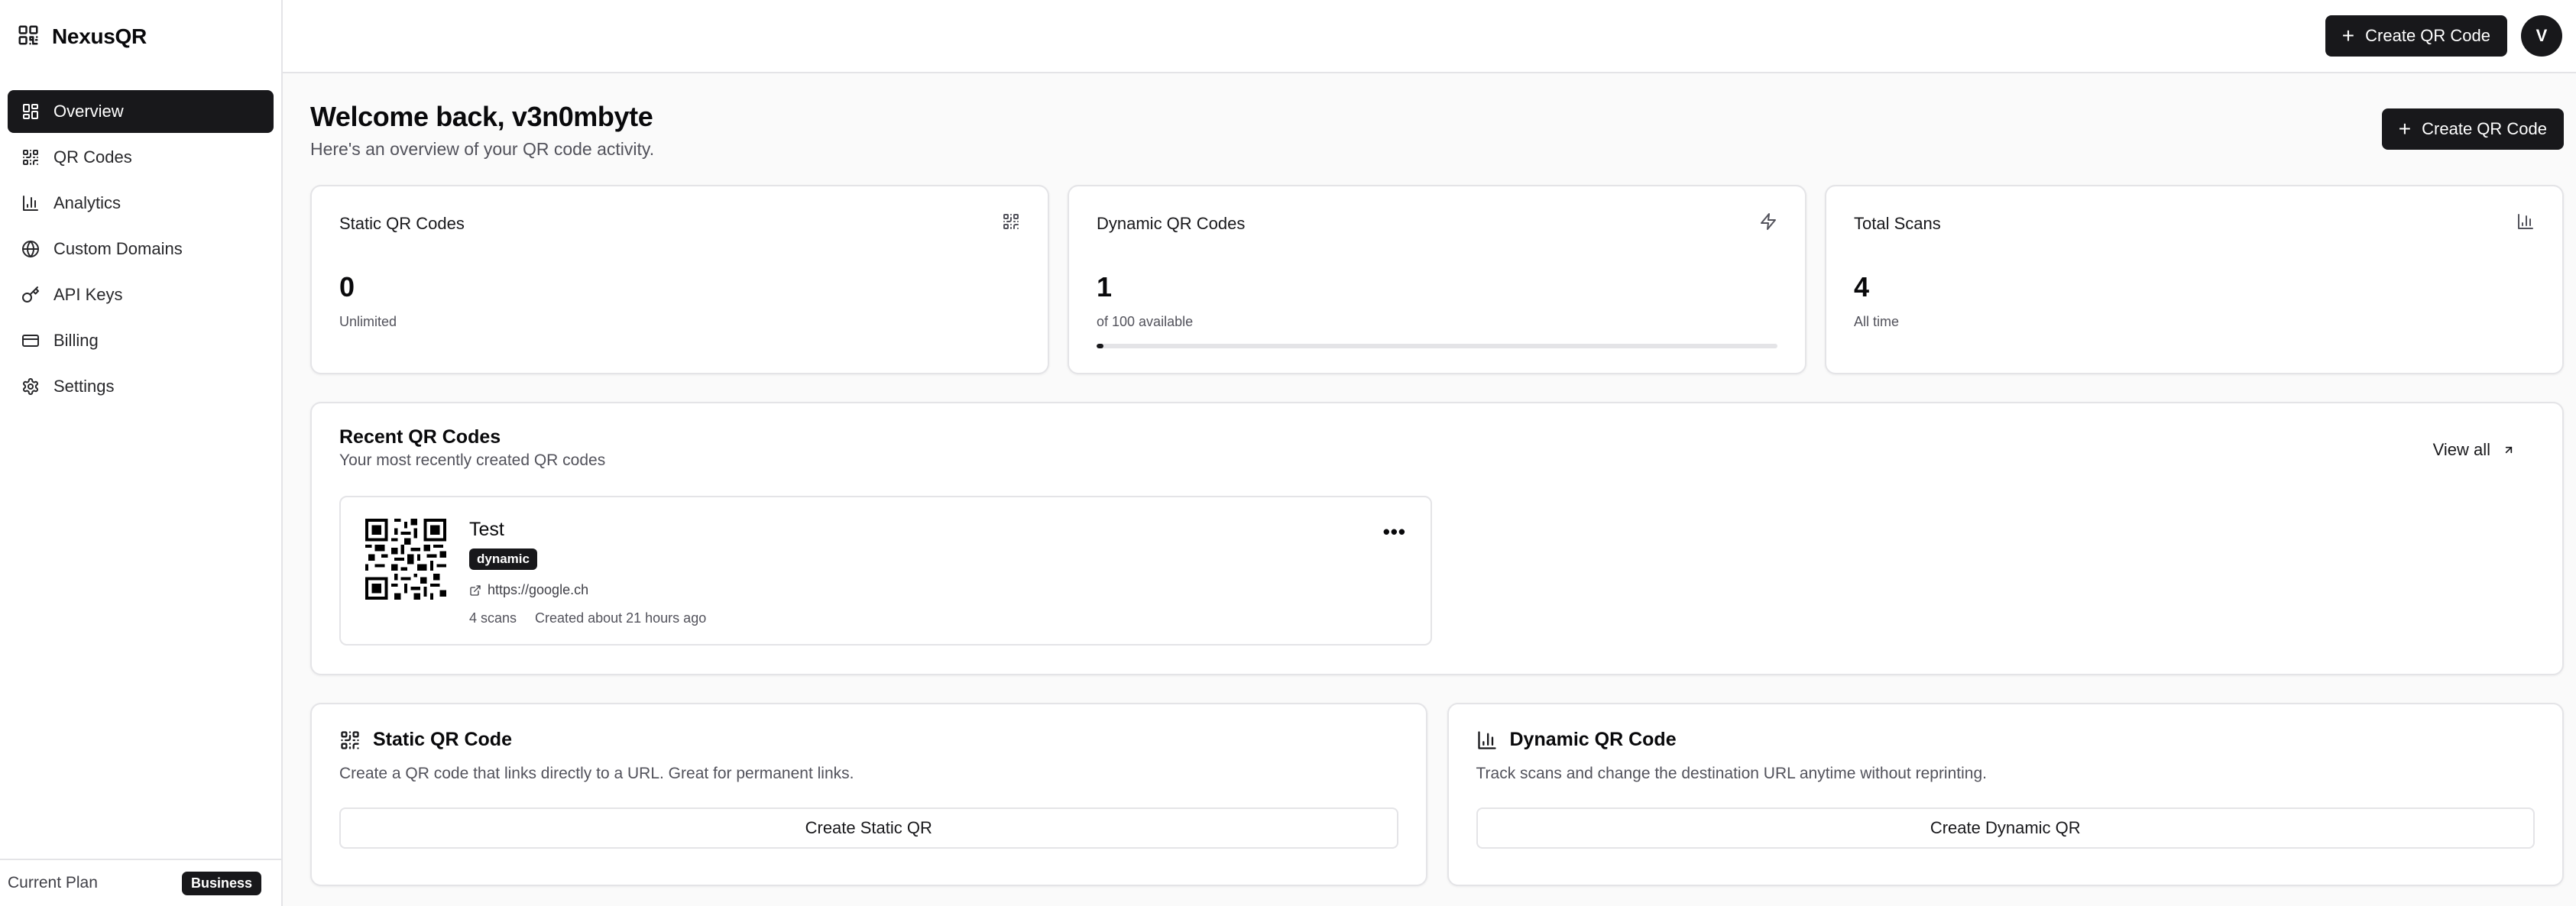 The image size is (2576, 906). I want to click on qr-meta: 4 scans Created about 21 hours ago, so click(587, 618).